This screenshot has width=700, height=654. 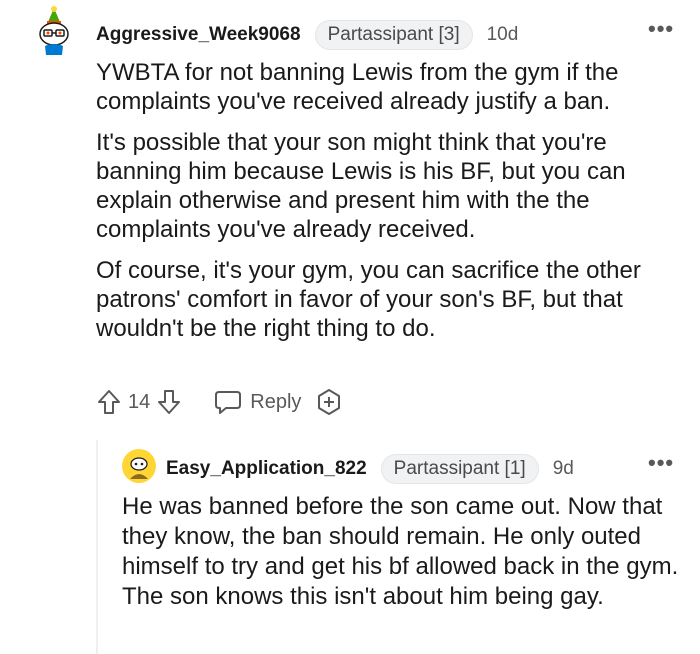 I want to click on comment-actions: 14 Reply, so click(x=219, y=402).